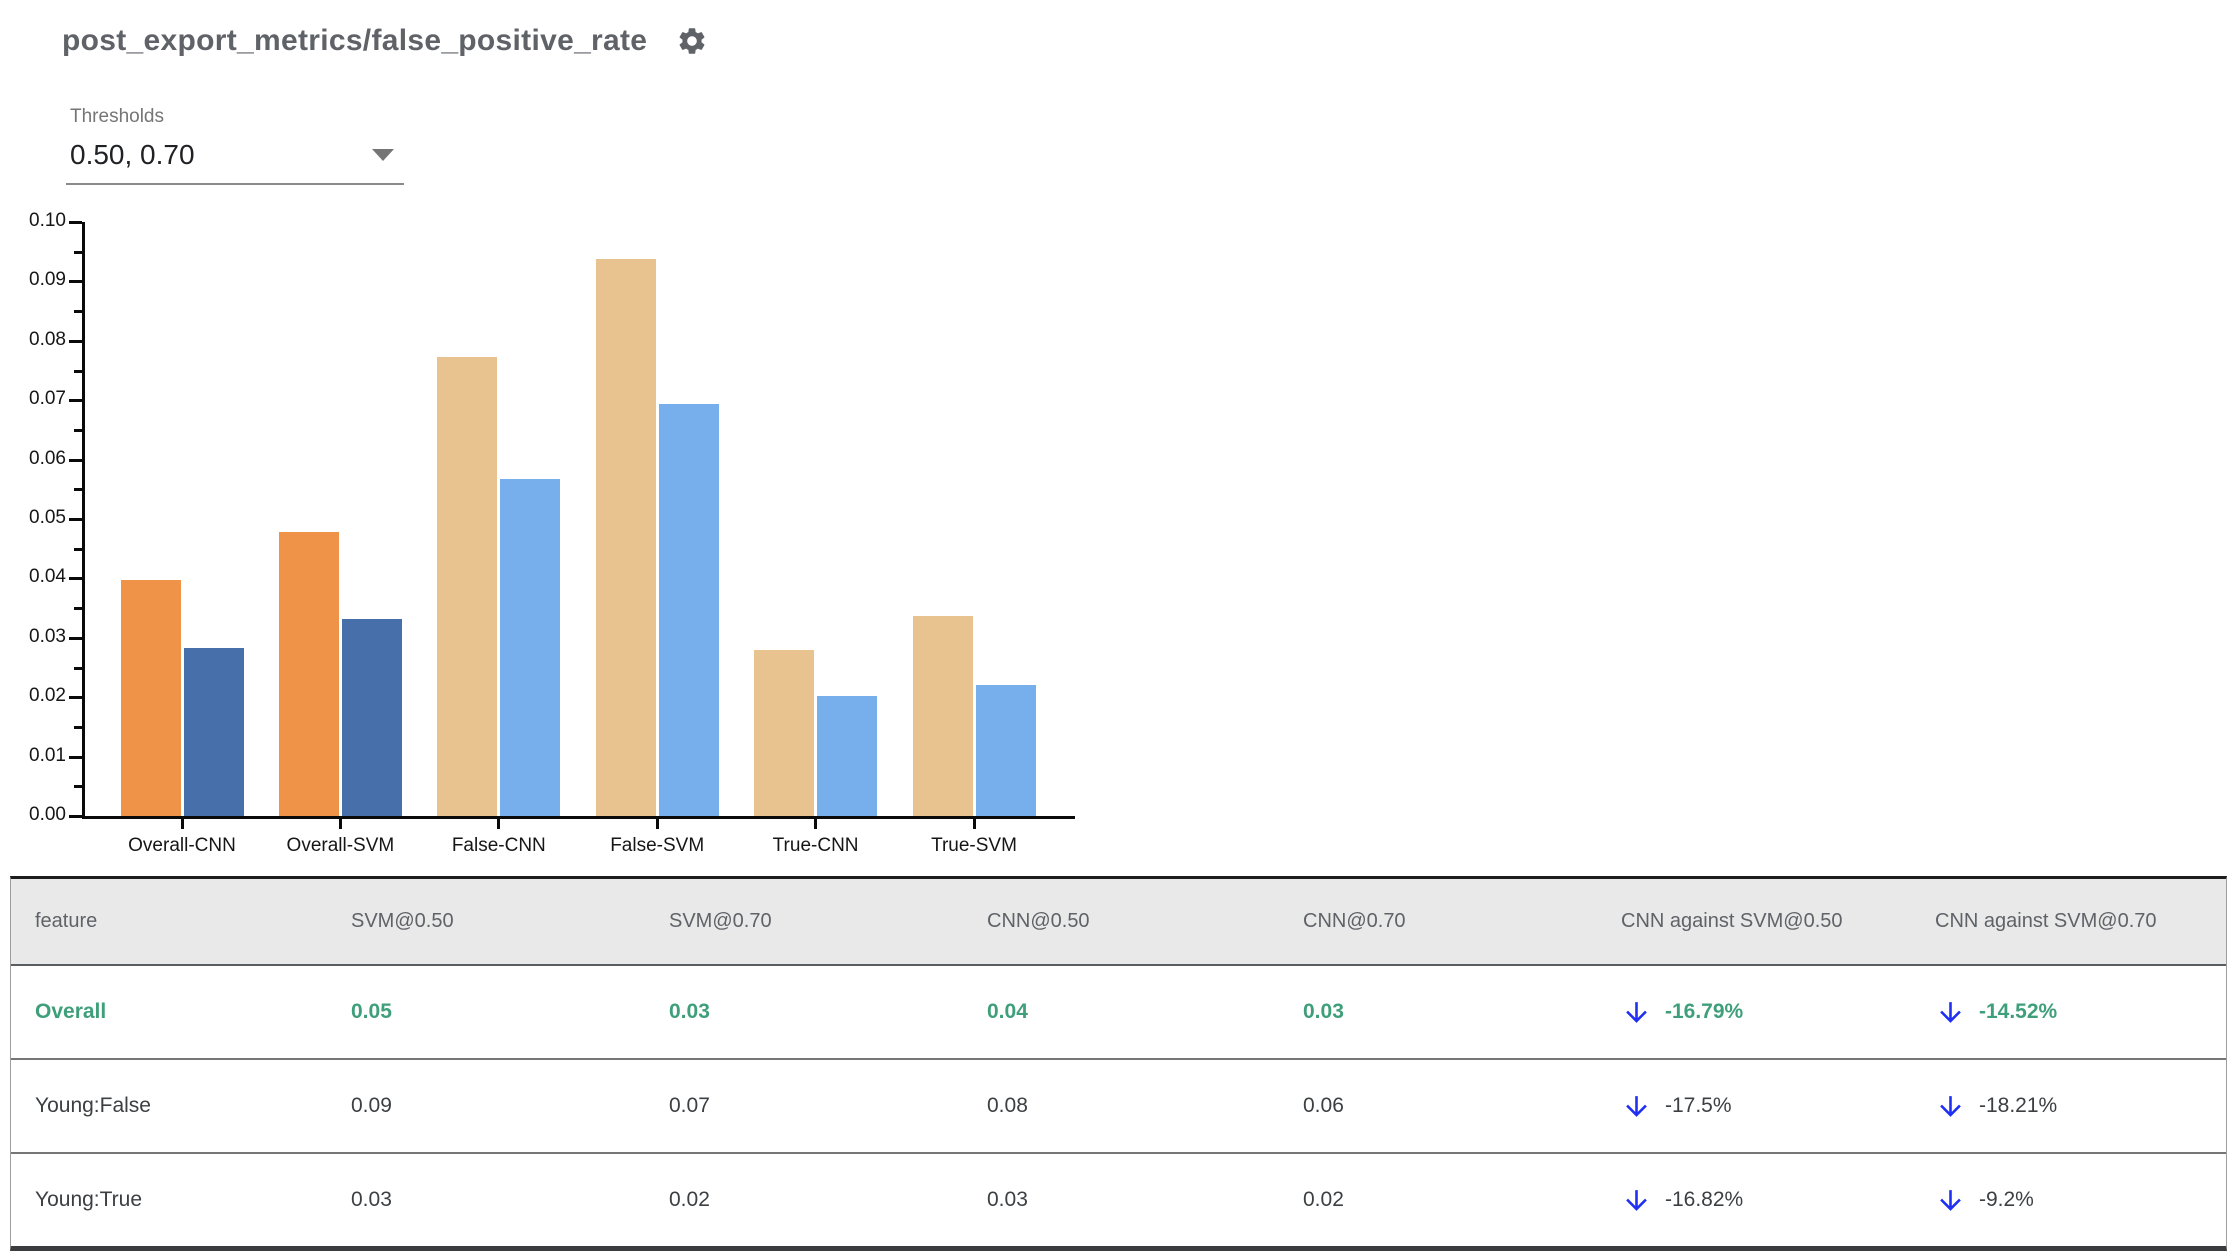 This screenshot has width=2236, height=1258. I want to click on y-axis-tick-label: 0.01, so click(47, 755).